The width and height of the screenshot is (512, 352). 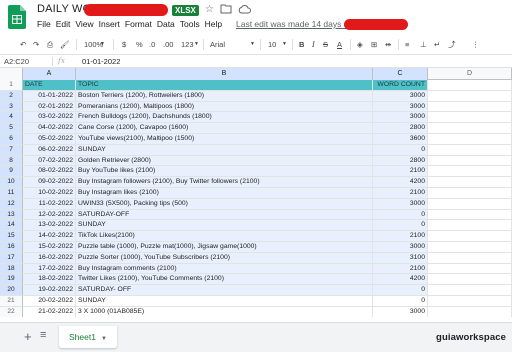 What do you see at coordinates (400, 74) in the screenshot?
I see `column-header-c: C` at bounding box center [400, 74].